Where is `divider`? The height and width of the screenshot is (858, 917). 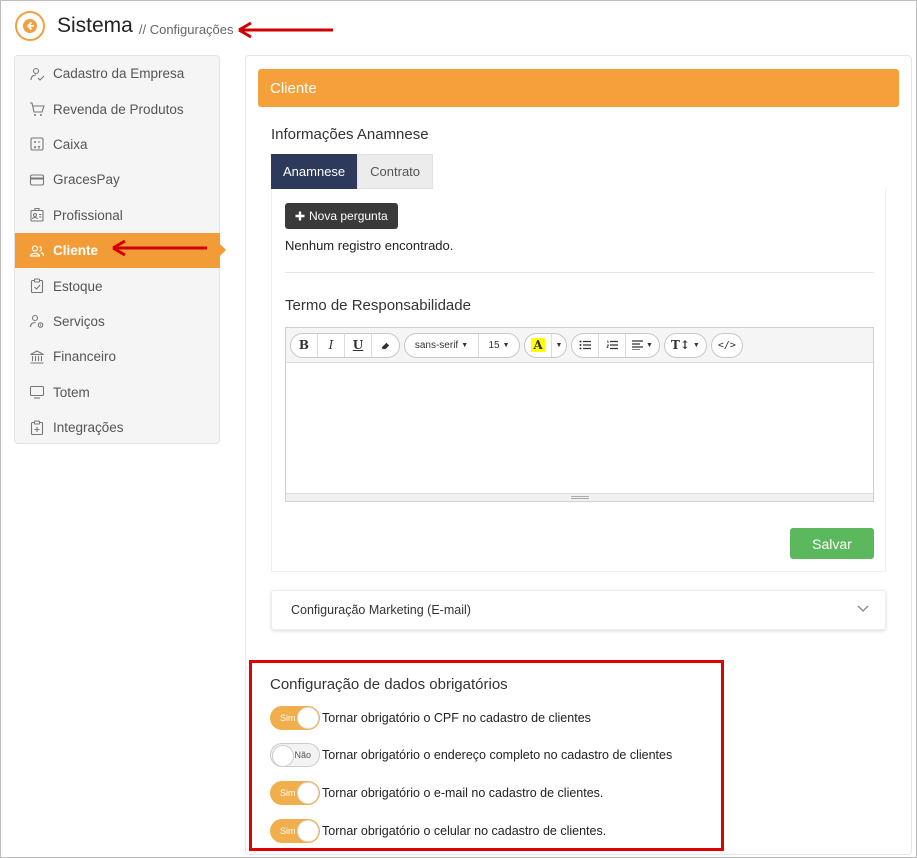
divider is located at coordinates (579, 272).